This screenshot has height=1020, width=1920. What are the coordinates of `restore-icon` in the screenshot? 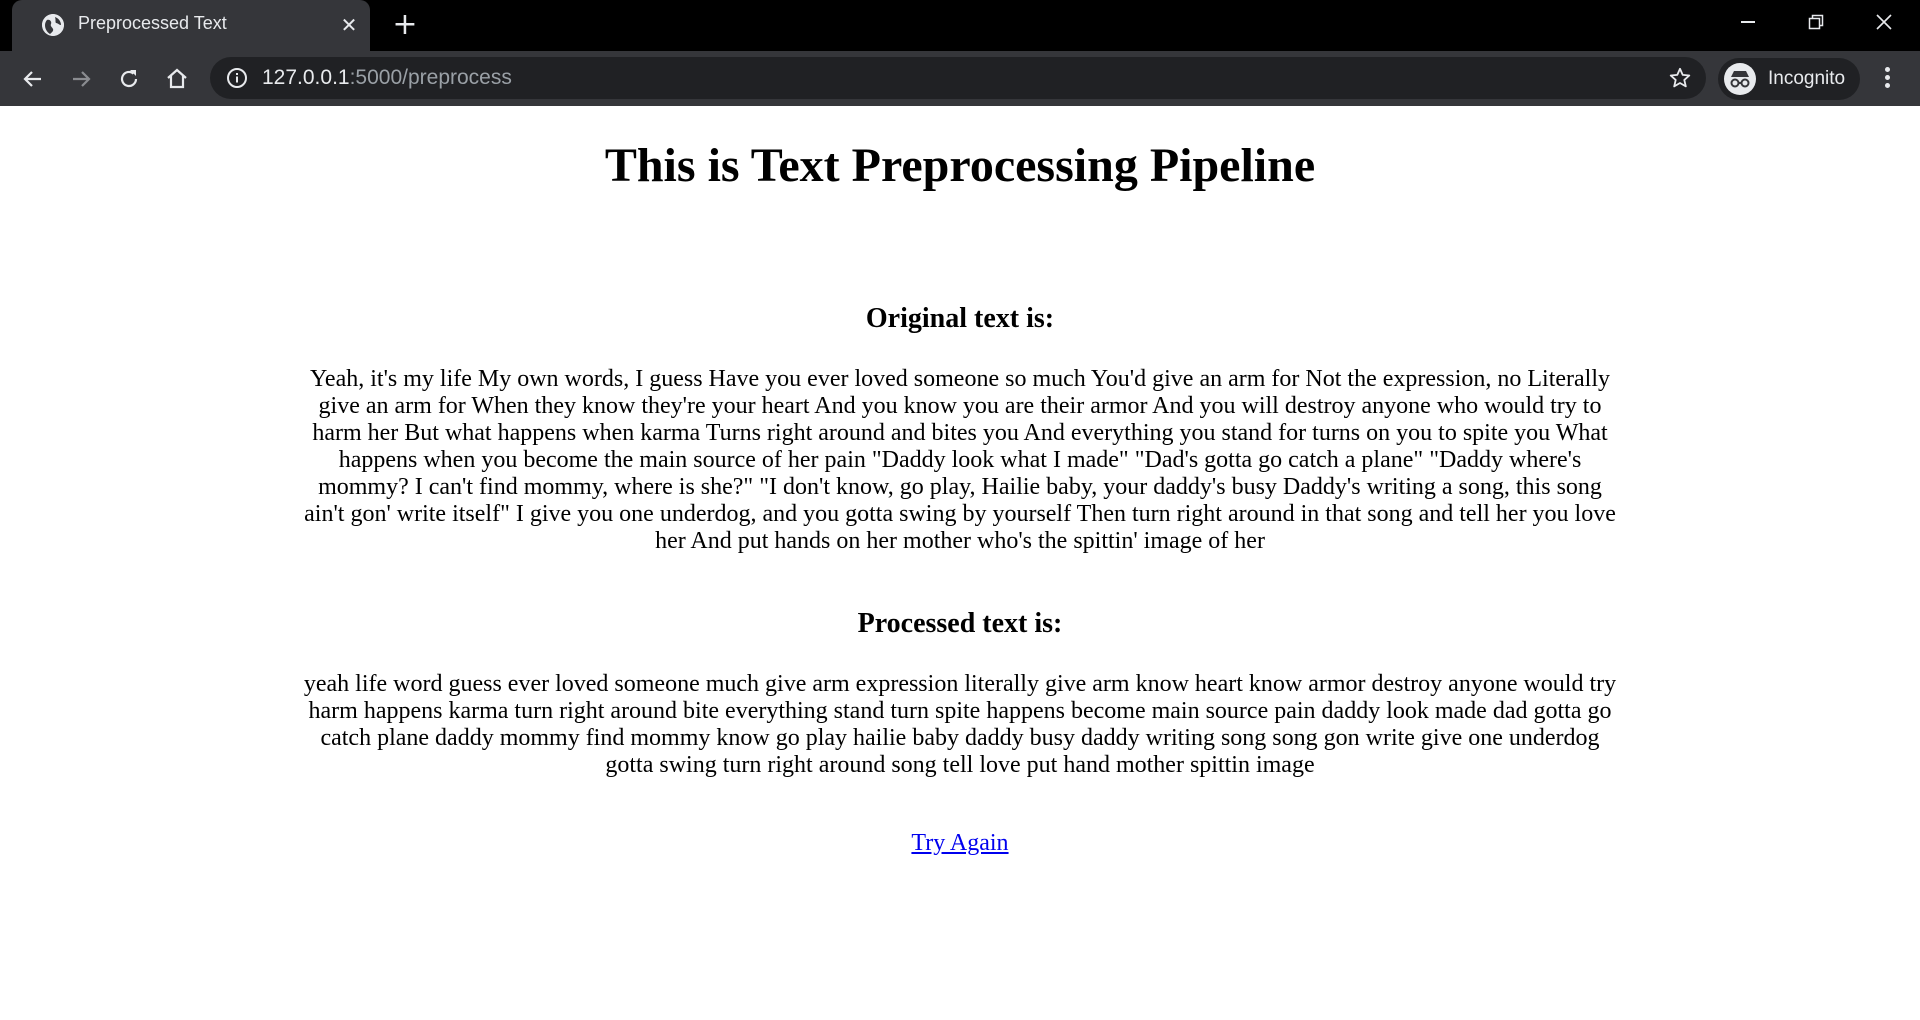 It's located at (1816, 22).